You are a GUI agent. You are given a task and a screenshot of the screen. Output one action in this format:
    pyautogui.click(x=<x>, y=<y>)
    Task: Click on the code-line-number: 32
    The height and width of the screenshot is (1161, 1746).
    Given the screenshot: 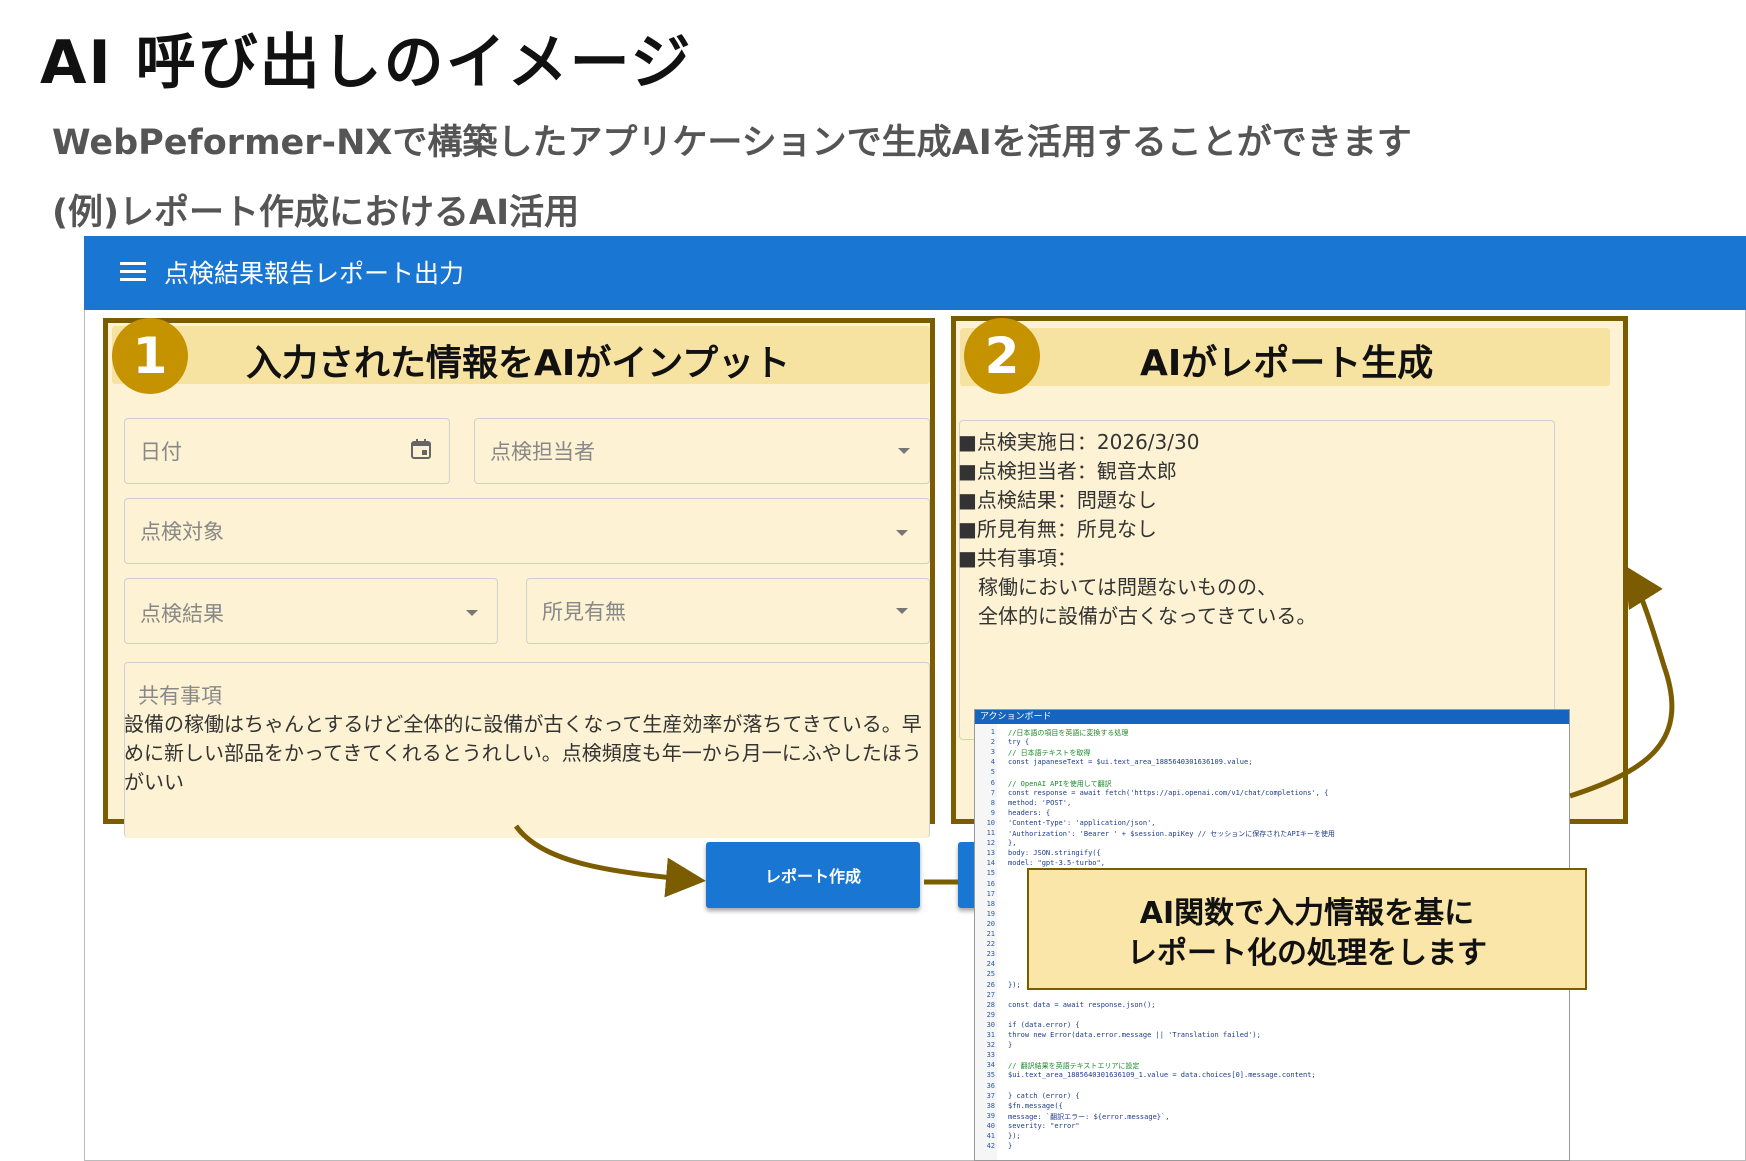 What is the action you would take?
    pyautogui.click(x=990, y=1045)
    